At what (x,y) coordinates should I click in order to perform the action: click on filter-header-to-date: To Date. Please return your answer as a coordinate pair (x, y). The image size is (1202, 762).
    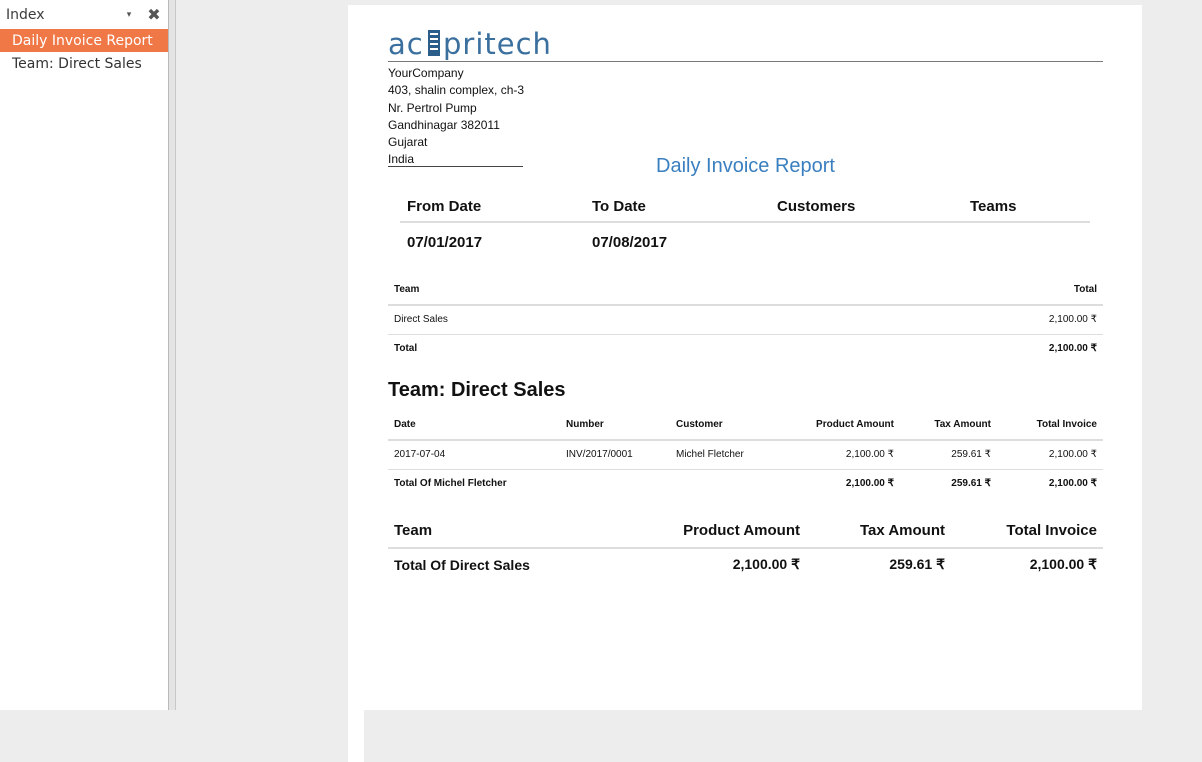
    Looking at the image, I should click on (619, 206).